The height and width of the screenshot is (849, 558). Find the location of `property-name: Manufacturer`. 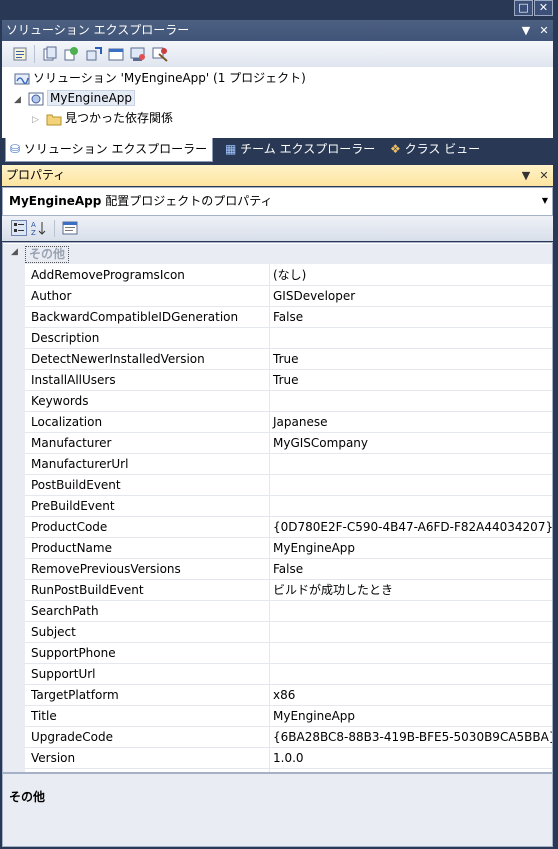

property-name: Manufacturer is located at coordinates (71, 443).